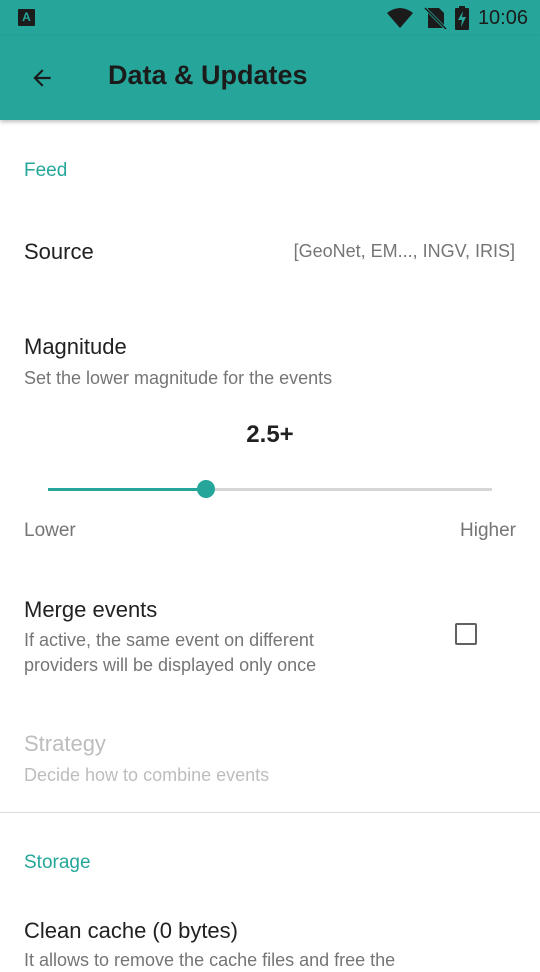 This screenshot has width=540, height=972. What do you see at coordinates (404, 251) in the screenshot?
I see `source-value: [GeoNet, EM..., INGV, IRIS]` at bounding box center [404, 251].